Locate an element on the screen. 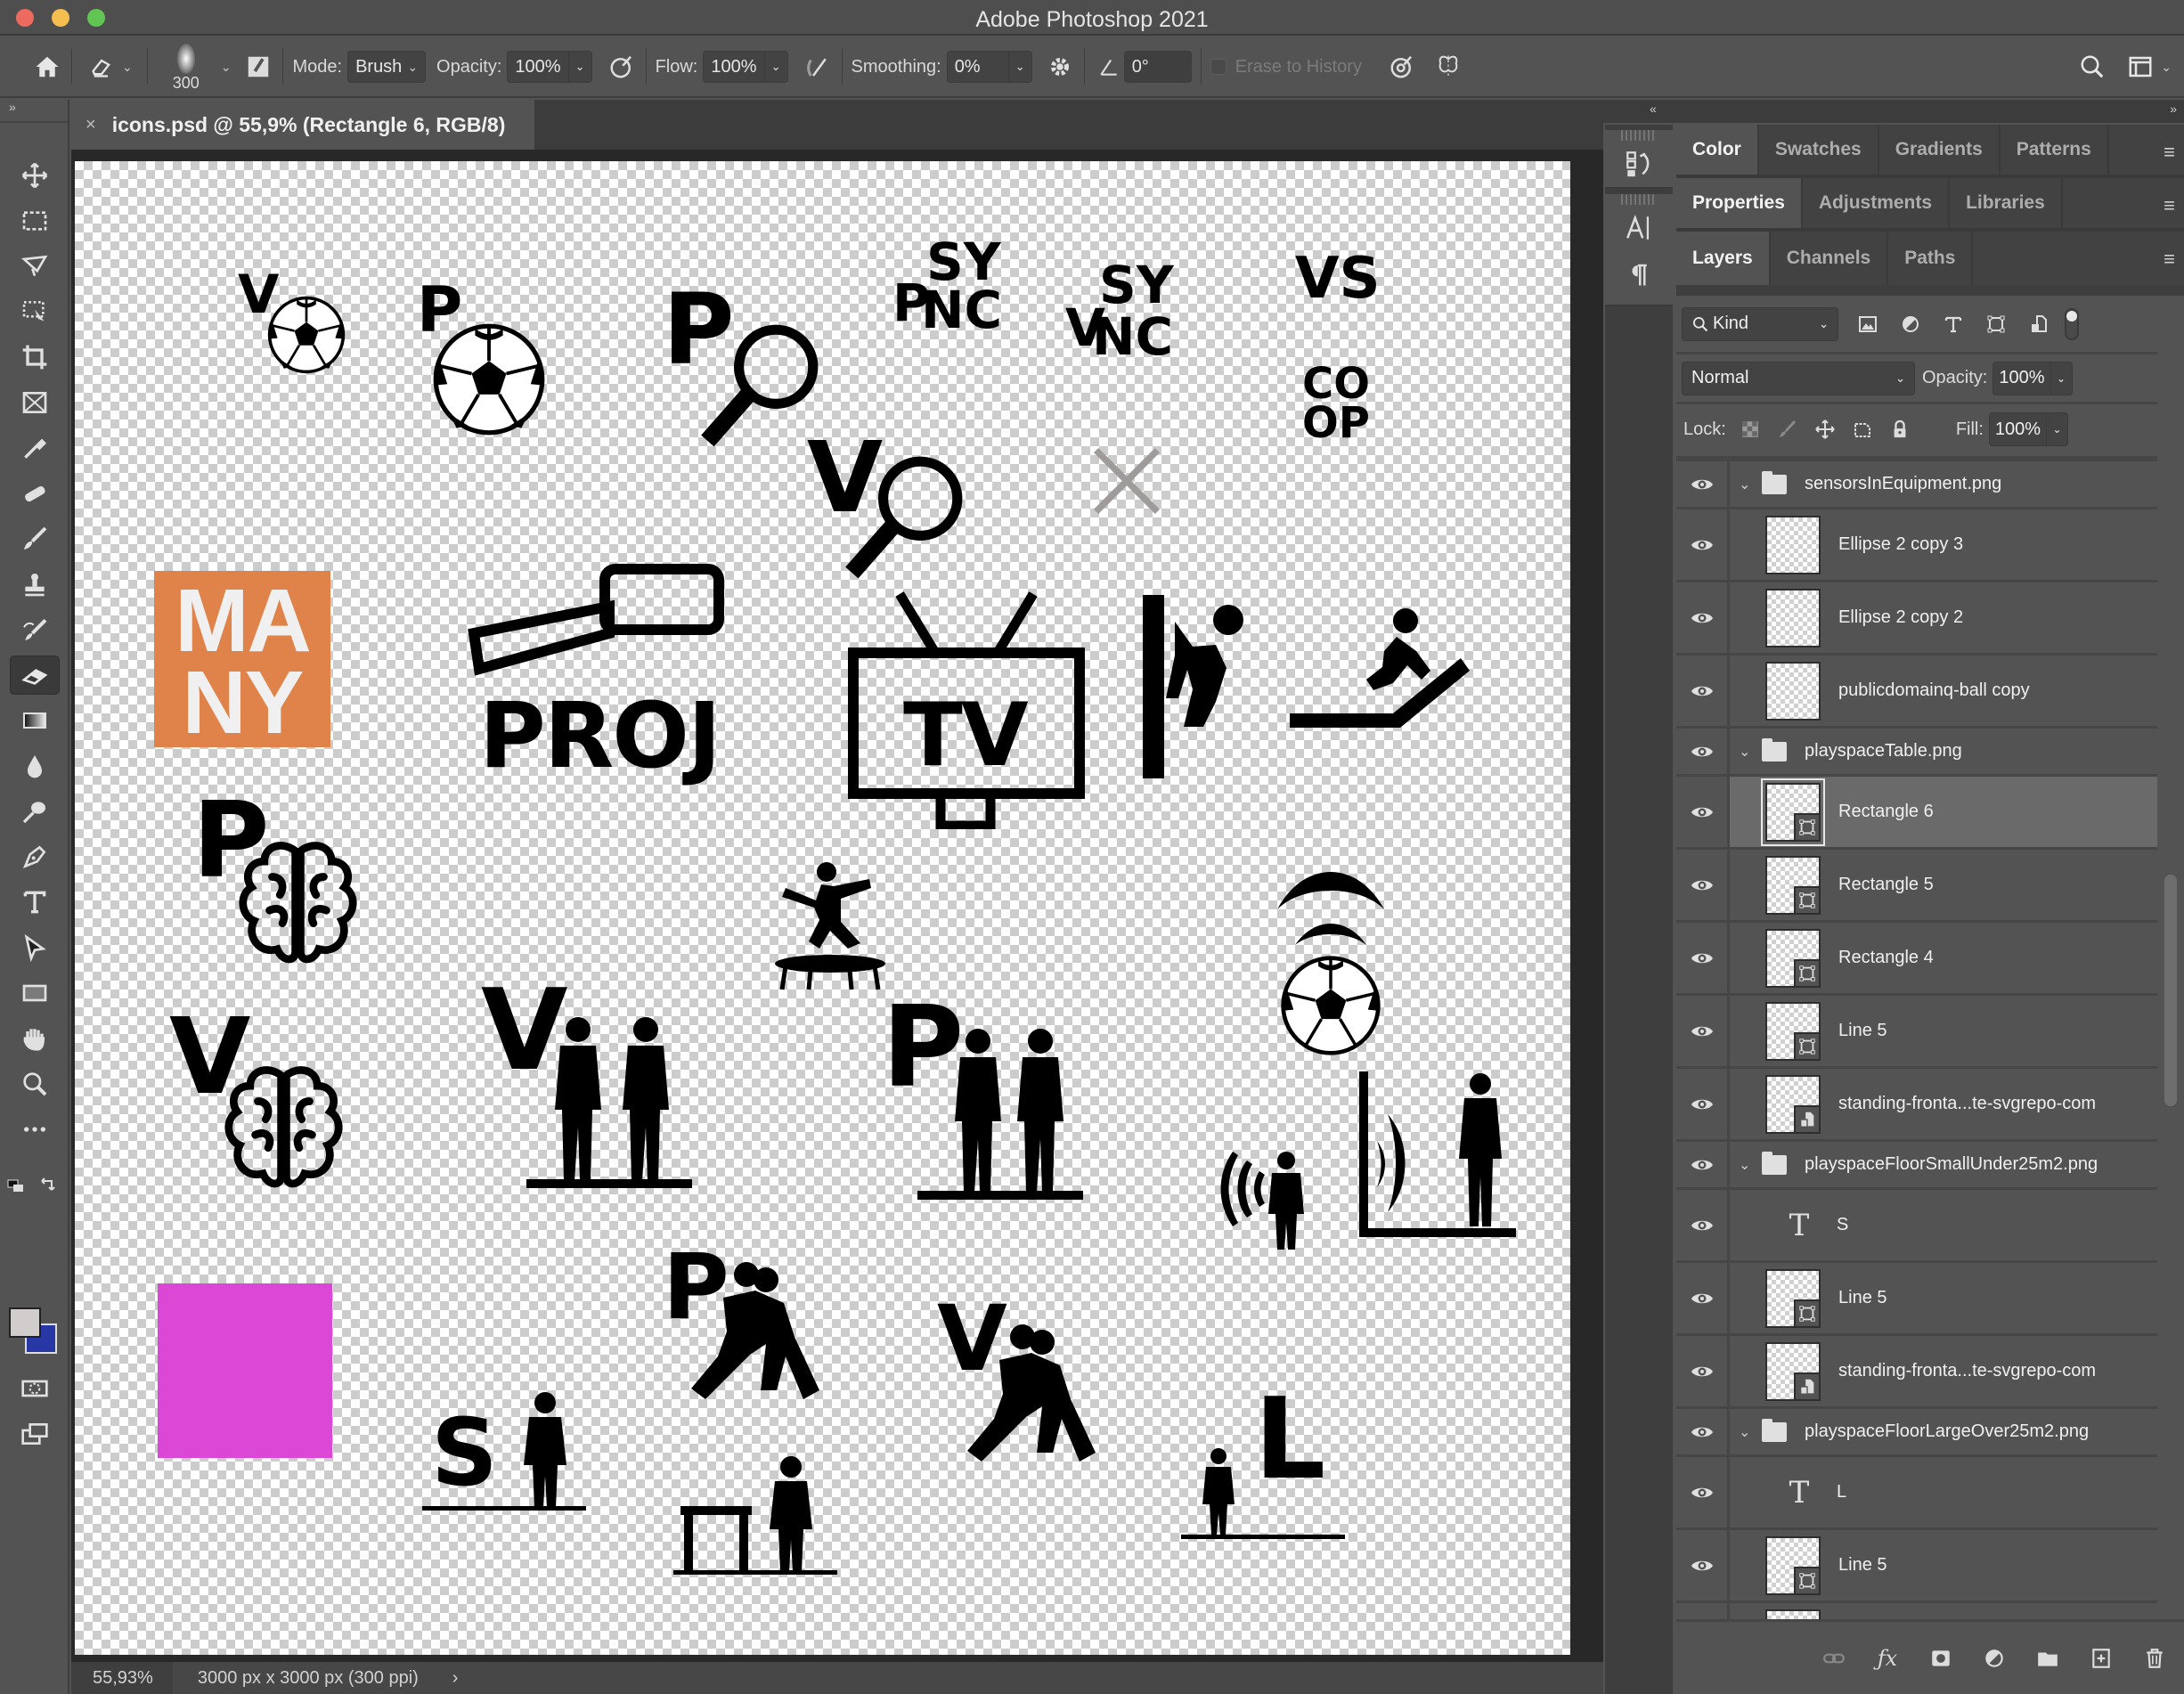  collapse-toolbar-button: » is located at coordinates (34, 111).